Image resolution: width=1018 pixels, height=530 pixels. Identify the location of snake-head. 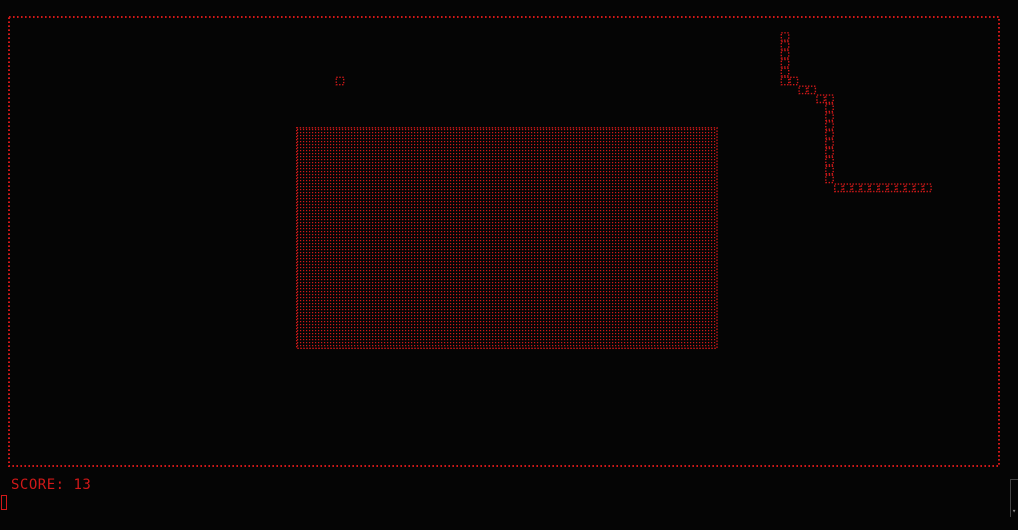
(785, 36).